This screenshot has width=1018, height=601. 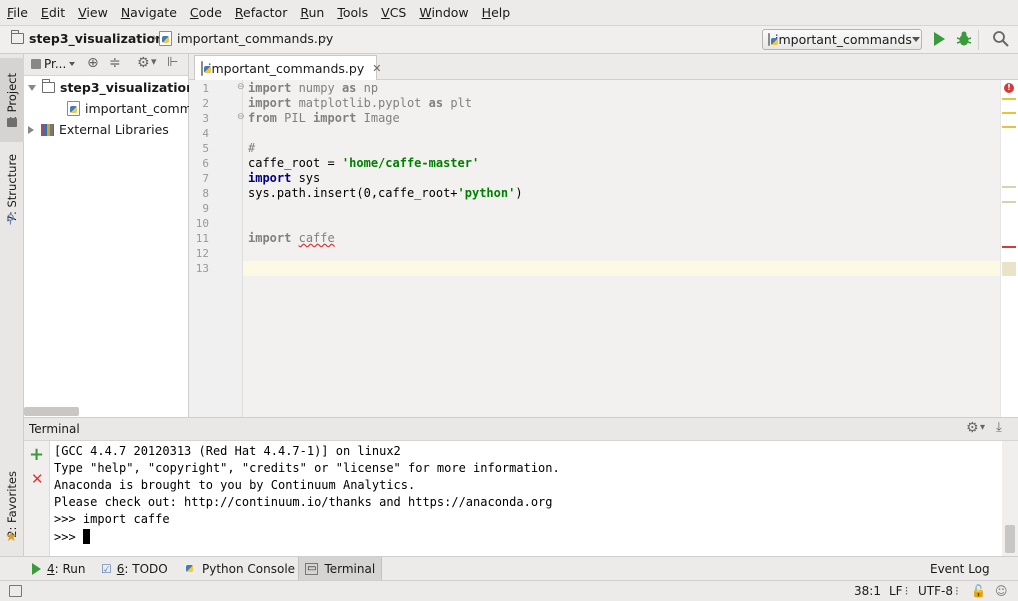 What do you see at coordinates (51, 411) in the screenshot?
I see `project-horizontal-scrollbar` at bounding box center [51, 411].